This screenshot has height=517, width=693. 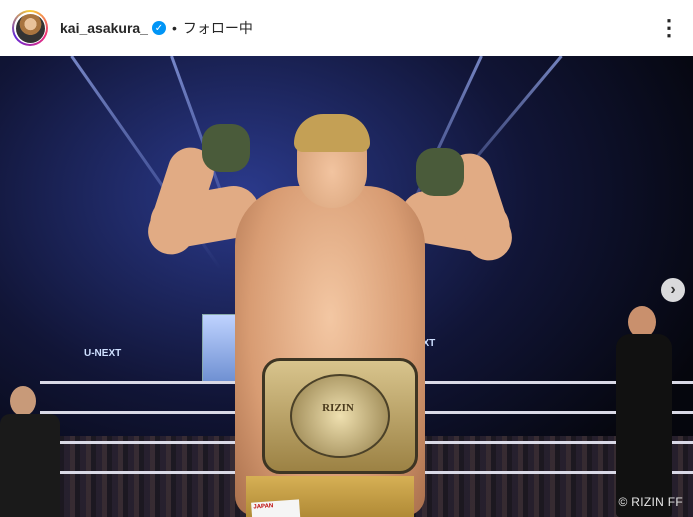 What do you see at coordinates (346, 28) in the screenshot?
I see `post-header: kai_asakura_ ✓ • フォロー中 ⋮` at bounding box center [346, 28].